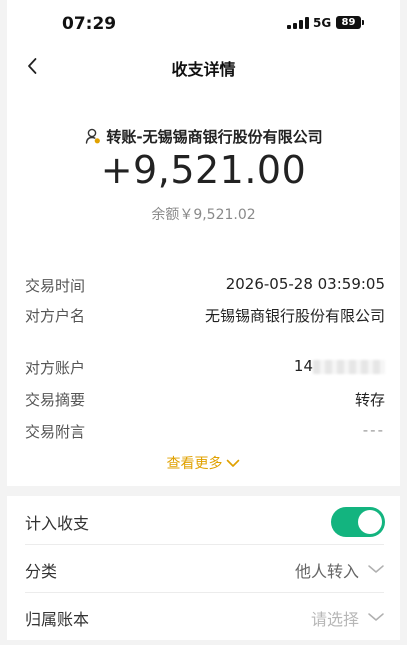 Image resolution: width=407 pixels, height=645 pixels. Describe the element at coordinates (294, 316) in the screenshot. I see `detail-value: 无锡锡商银行股份有限公司` at that location.